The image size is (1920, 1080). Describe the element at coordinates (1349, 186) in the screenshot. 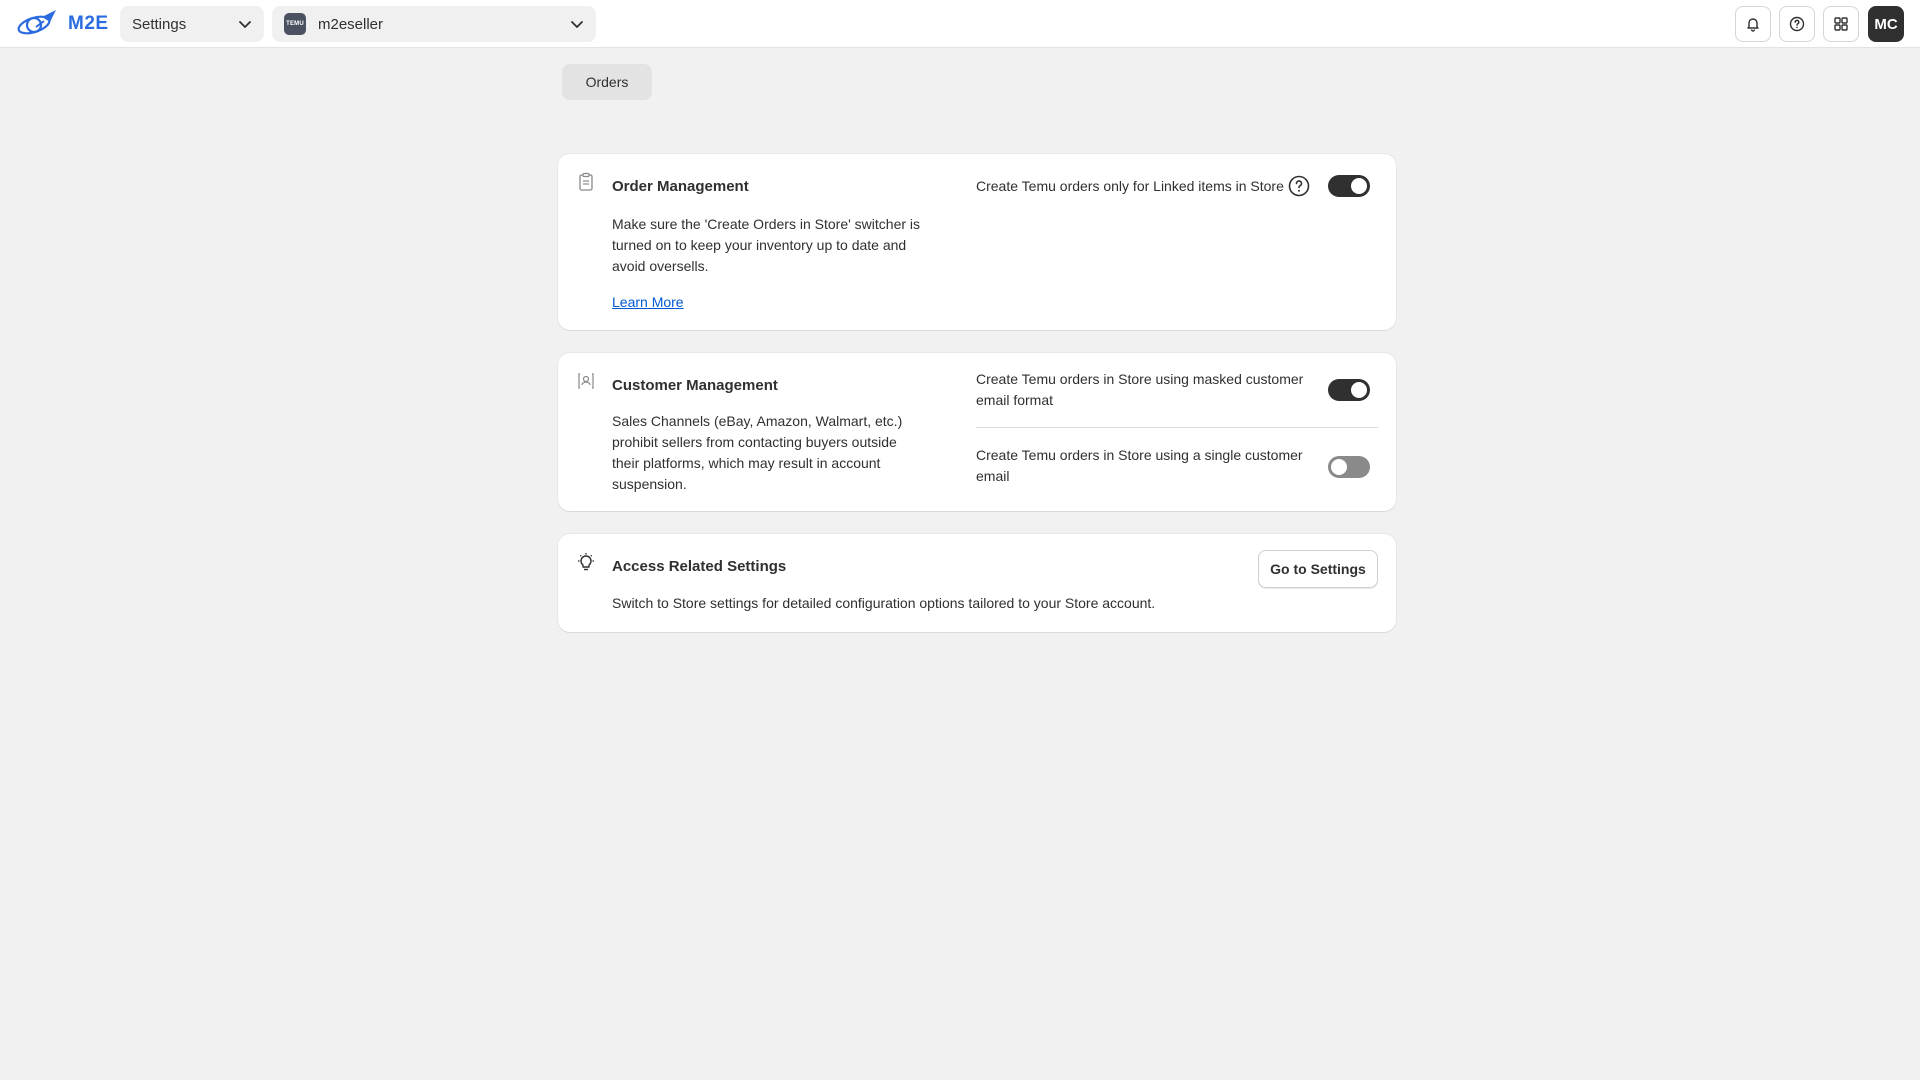

I see `linked-items-toggle` at that location.